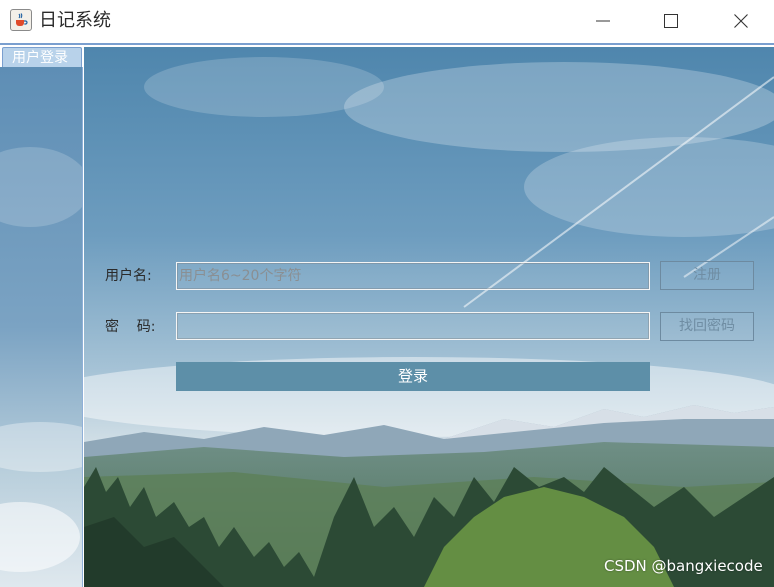  What do you see at coordinates (128, 276) in the screenshot?
I see `username-label: 用户名:` at bounding box center [128, 276].